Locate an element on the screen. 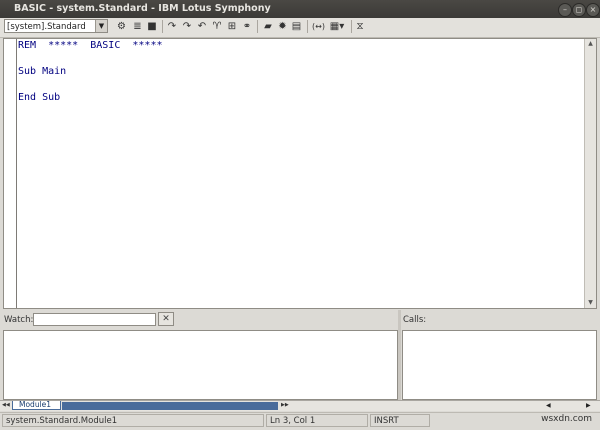 The height and width of the screenshot is (430, 600). maximize-icon: ◻ is located at coordinates (579, 10).